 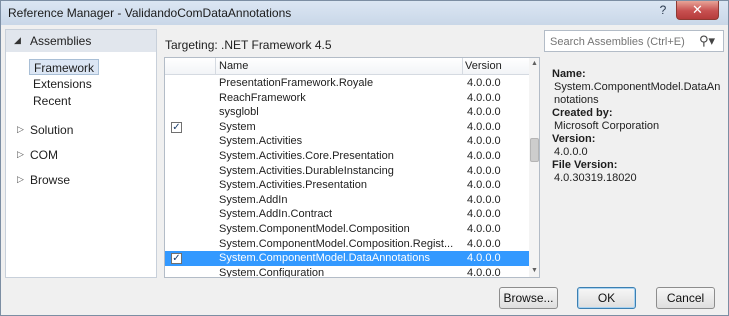 I want to click on help-button: ?, so click(x=663, y=10).